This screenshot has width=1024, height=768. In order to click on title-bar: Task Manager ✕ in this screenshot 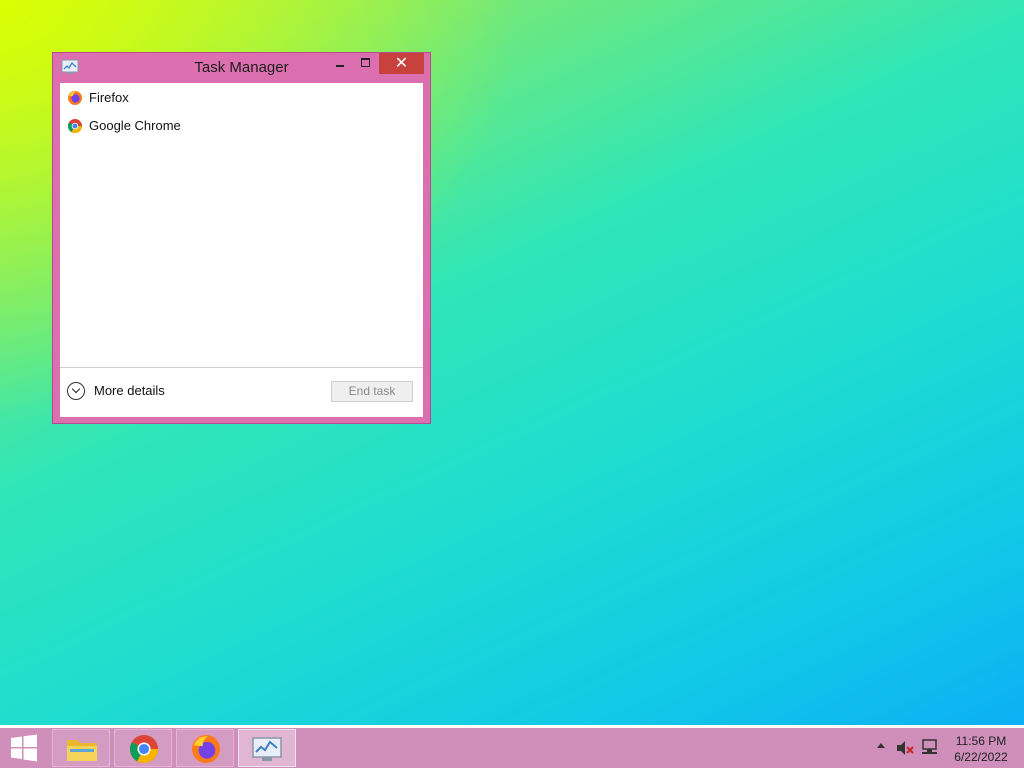, I will do `click(241, 68)`.